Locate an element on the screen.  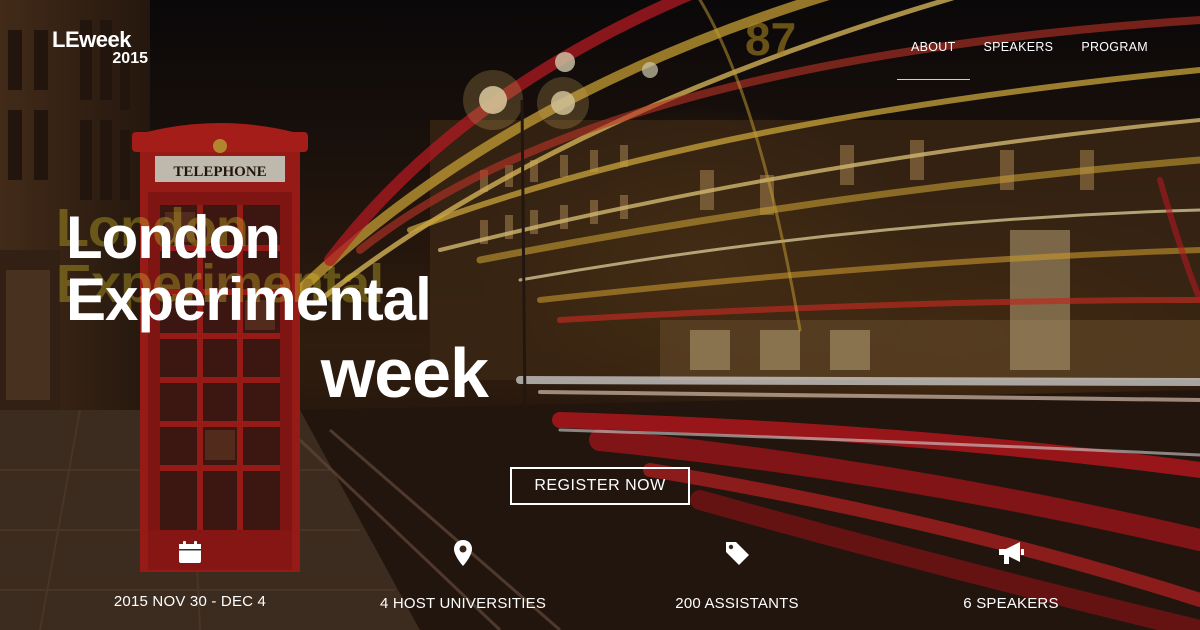
register-now-button: REGISTER NOW is located at coordinates (600, 486).